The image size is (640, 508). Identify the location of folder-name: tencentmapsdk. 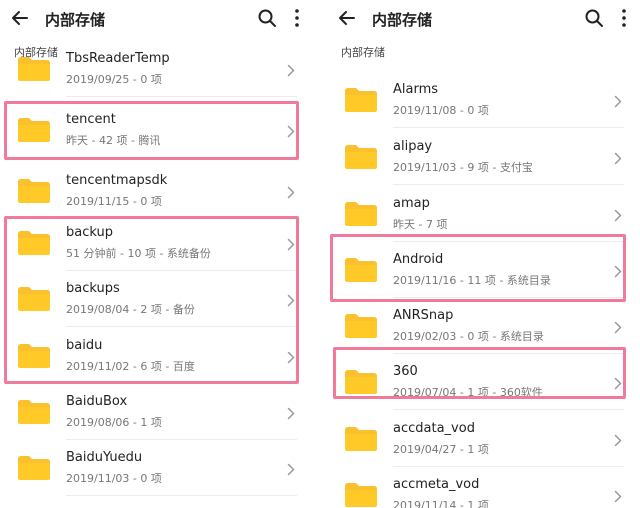
(117, 180).